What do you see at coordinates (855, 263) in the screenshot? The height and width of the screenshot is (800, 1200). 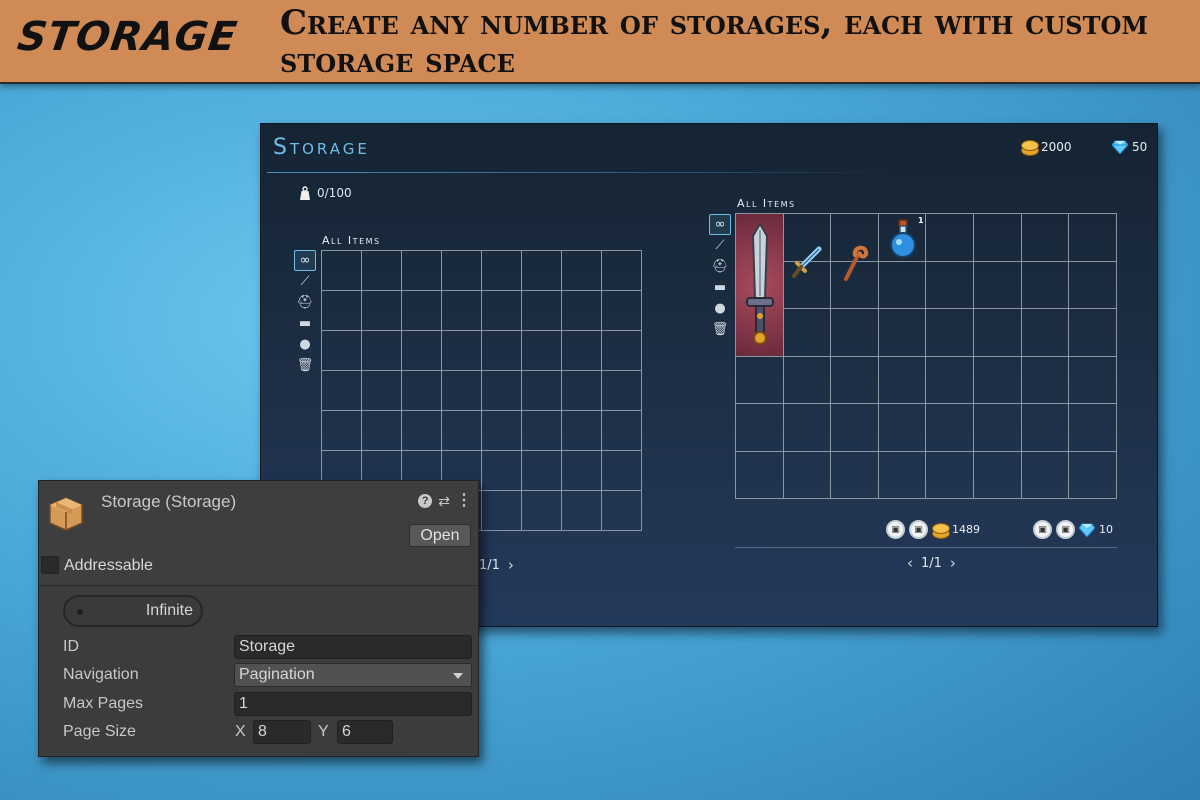 I see `staff-item` at bounding box center [855, 263].